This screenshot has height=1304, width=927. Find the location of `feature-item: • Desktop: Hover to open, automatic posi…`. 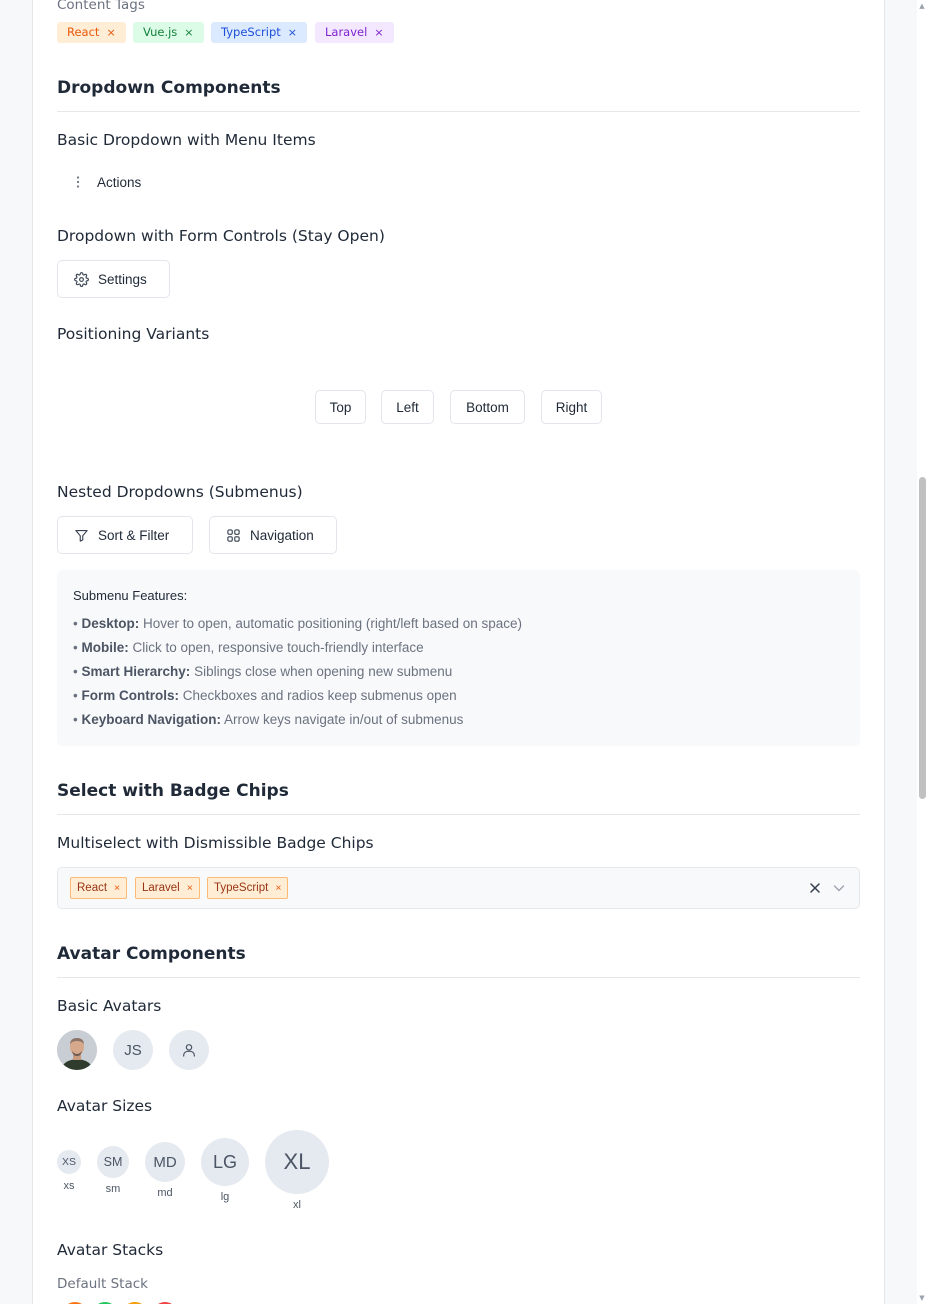

feature-item: • Desktop: Hover to open, automatic posi… is located at coordinates (298, 623).